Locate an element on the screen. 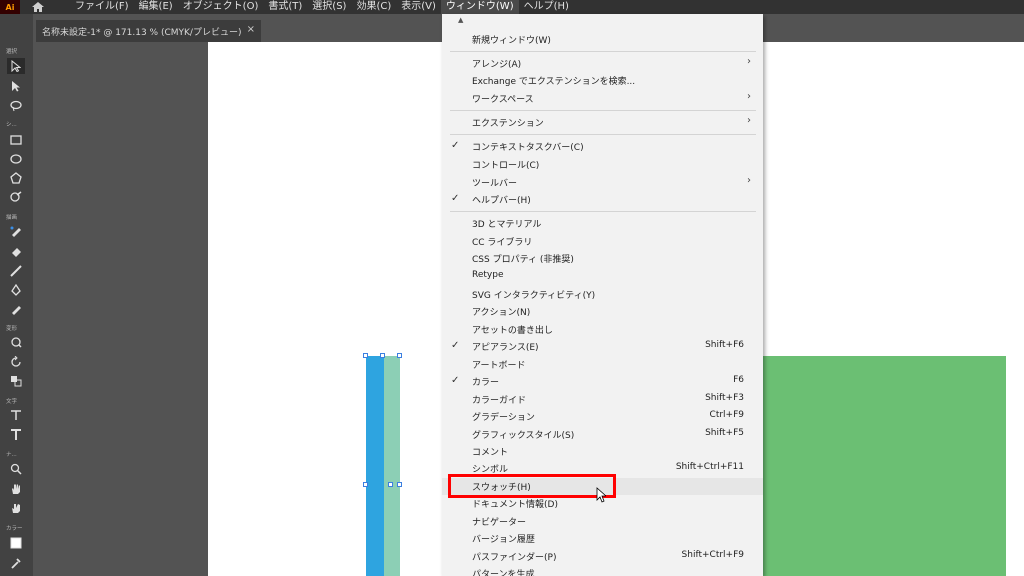  menu-item-label: コンテキストタスクバー(C) is located at coordinates (528, 148).